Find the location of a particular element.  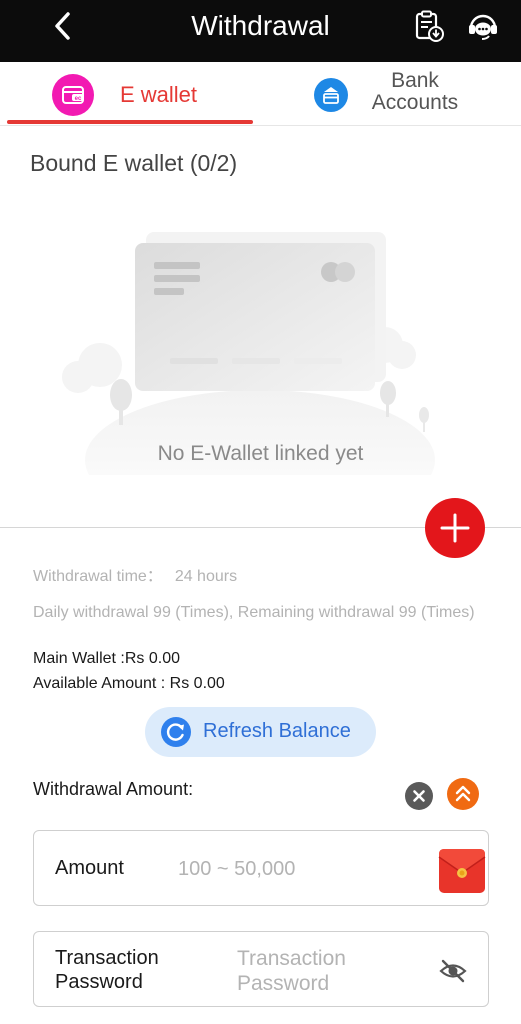

transaction-password-input: Transaction Password is located at coordinates (312, 971).